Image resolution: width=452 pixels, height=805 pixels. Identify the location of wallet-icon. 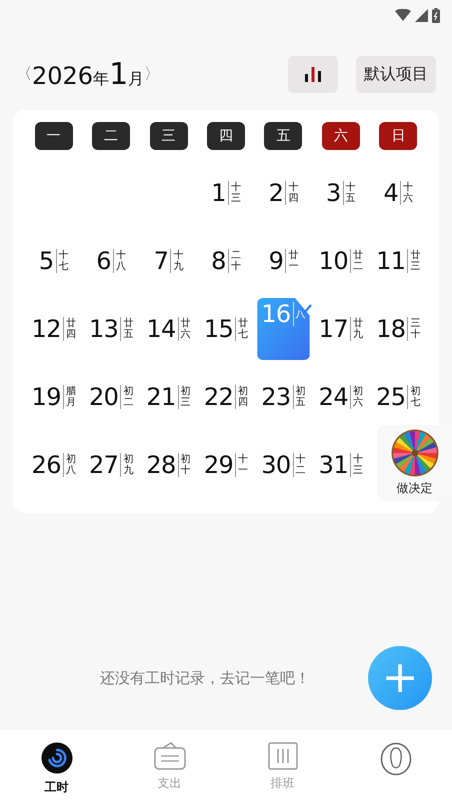
(170, 756).